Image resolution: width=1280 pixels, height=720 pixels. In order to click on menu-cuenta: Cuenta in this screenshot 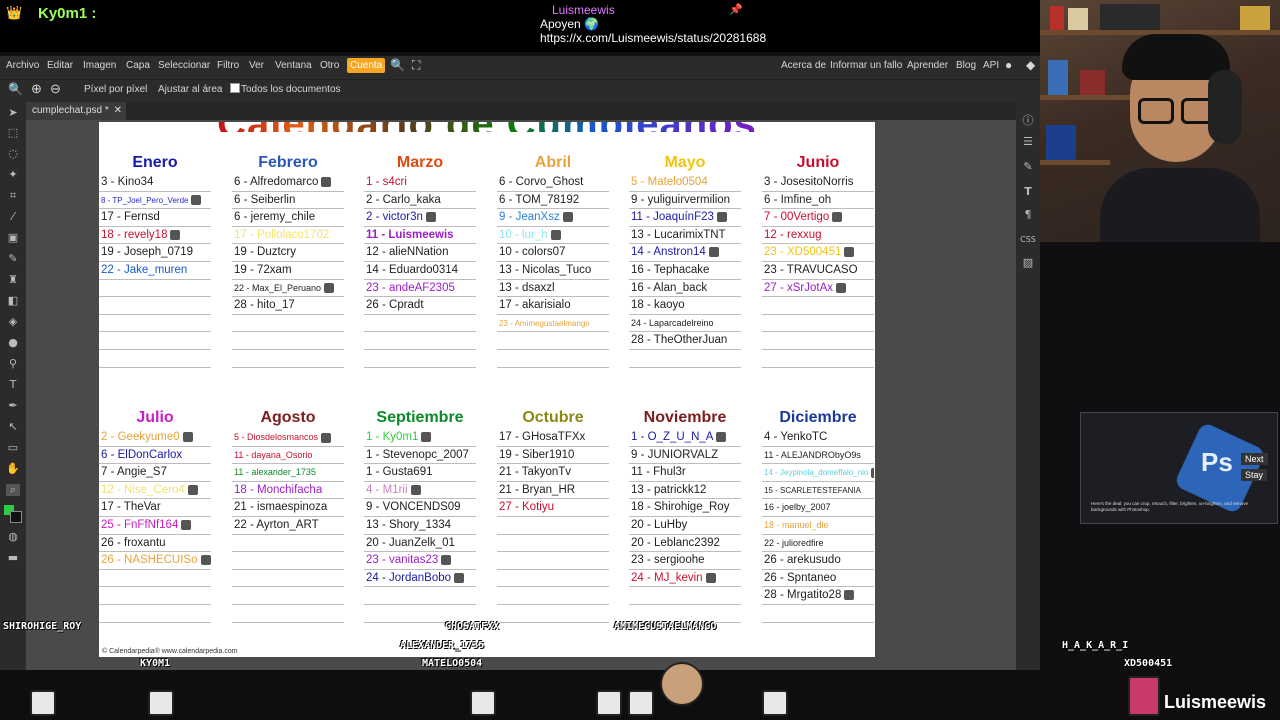, I will do `click(366, 65)`.